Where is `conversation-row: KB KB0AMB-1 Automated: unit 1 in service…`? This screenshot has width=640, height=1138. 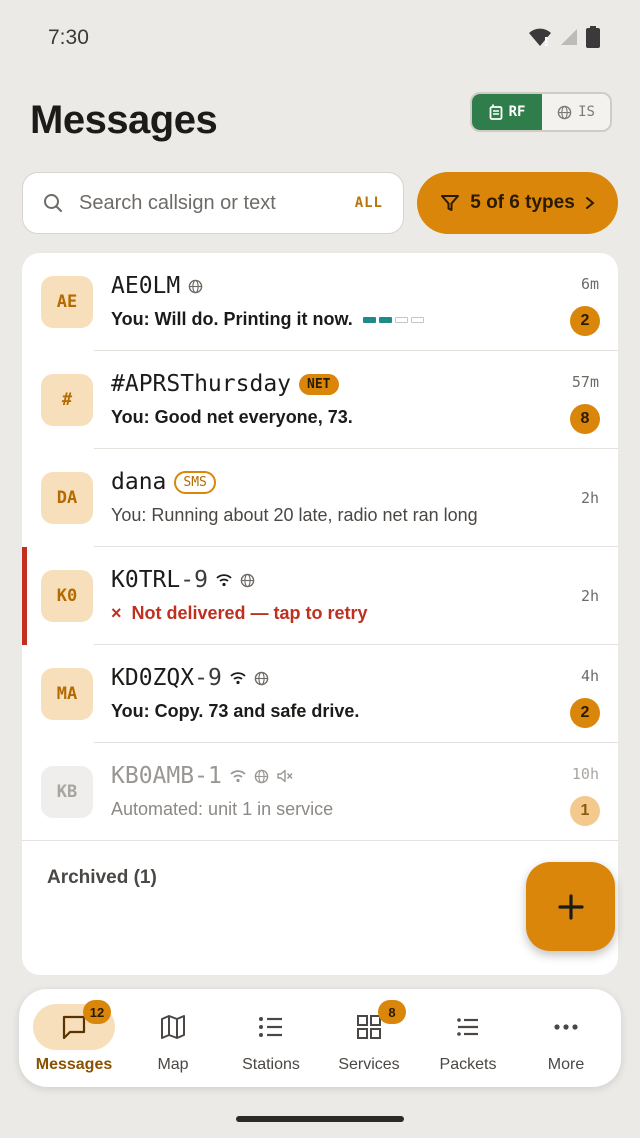 conversation-row: KB KB0AMB-1 Automated: unit 1 in service… is located at coordinates (320, 792).